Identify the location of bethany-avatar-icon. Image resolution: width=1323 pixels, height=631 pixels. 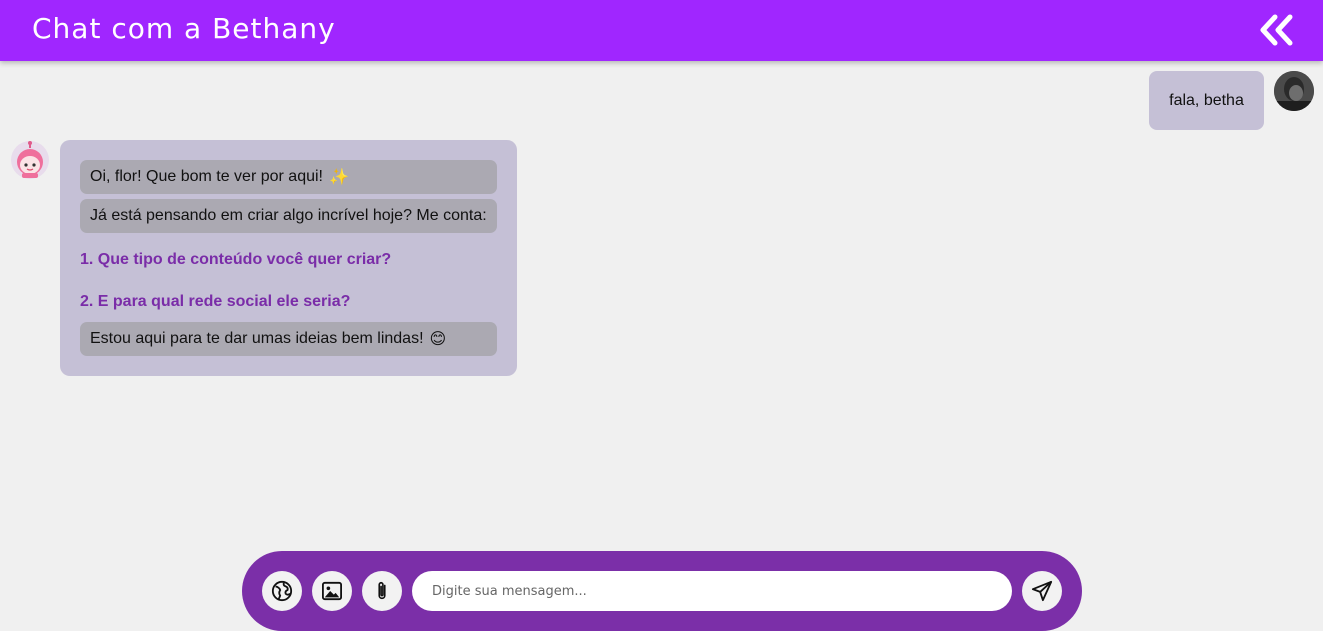
(30, 160).